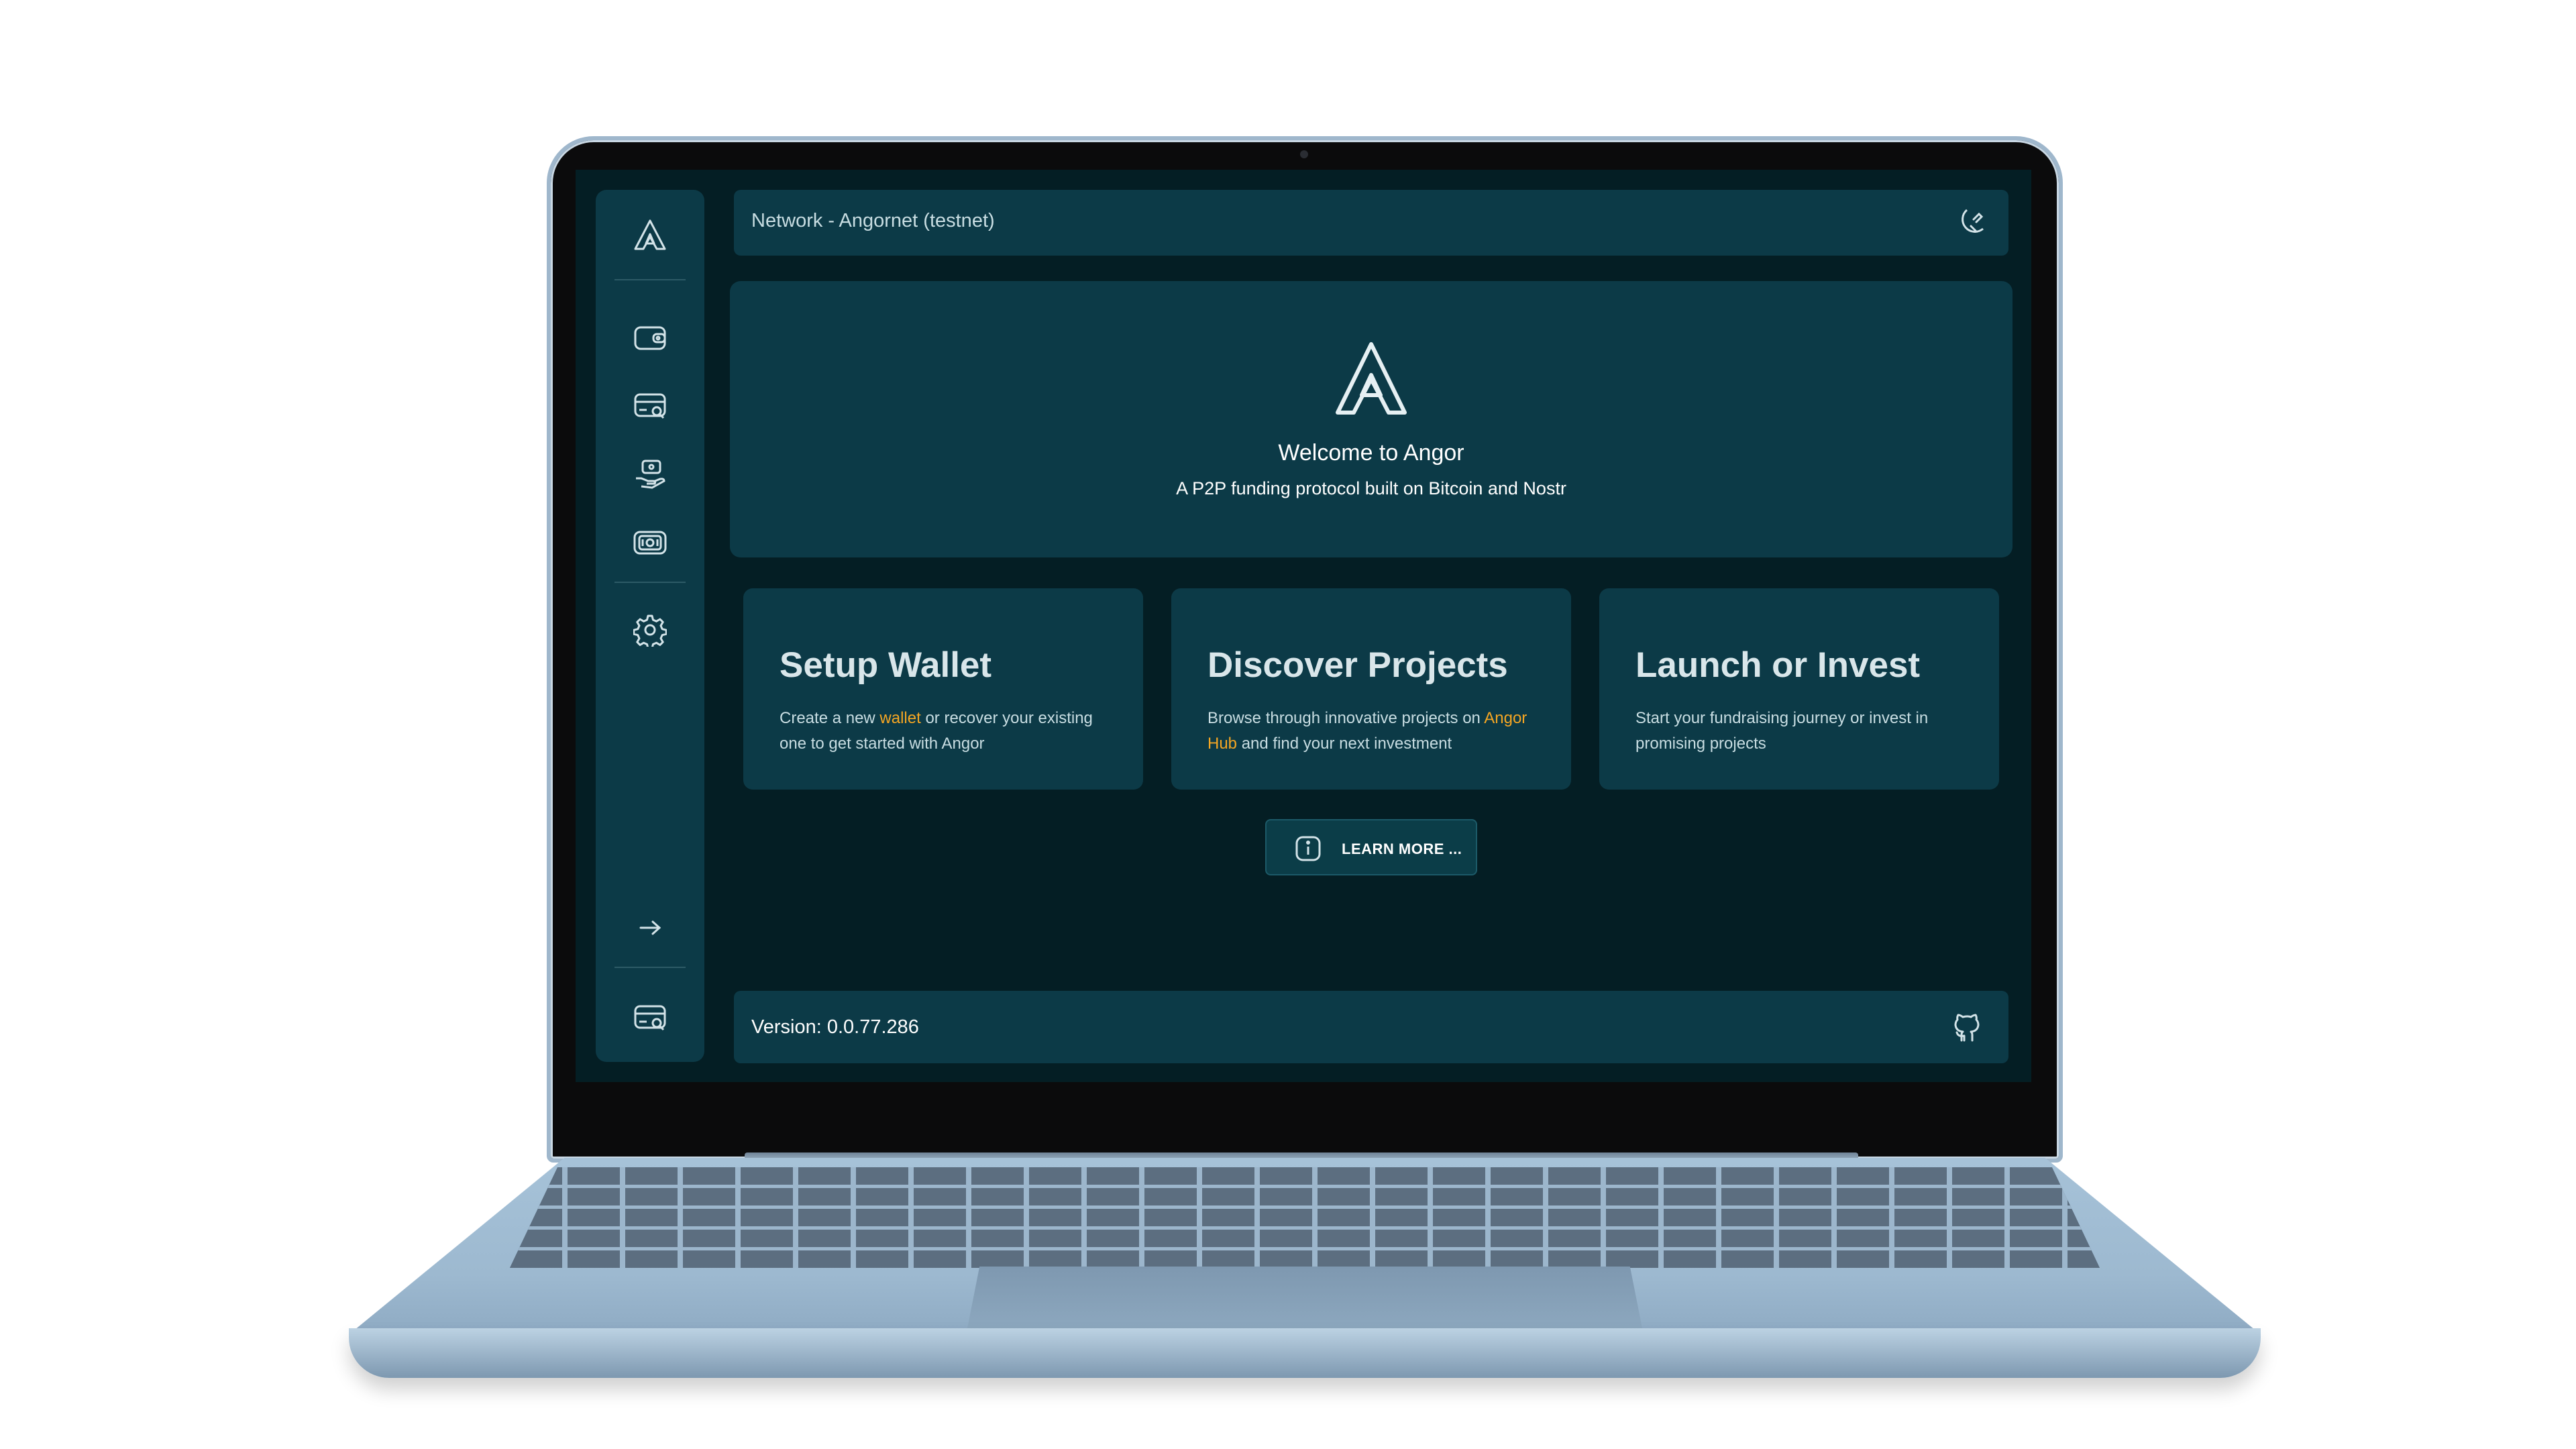 This screenshot has width=2576, height=1449. What do you see at coordinates (886, 665) in the screenshot?
I see `card-title: Setup Wallet` at bounding box center [886, 665].